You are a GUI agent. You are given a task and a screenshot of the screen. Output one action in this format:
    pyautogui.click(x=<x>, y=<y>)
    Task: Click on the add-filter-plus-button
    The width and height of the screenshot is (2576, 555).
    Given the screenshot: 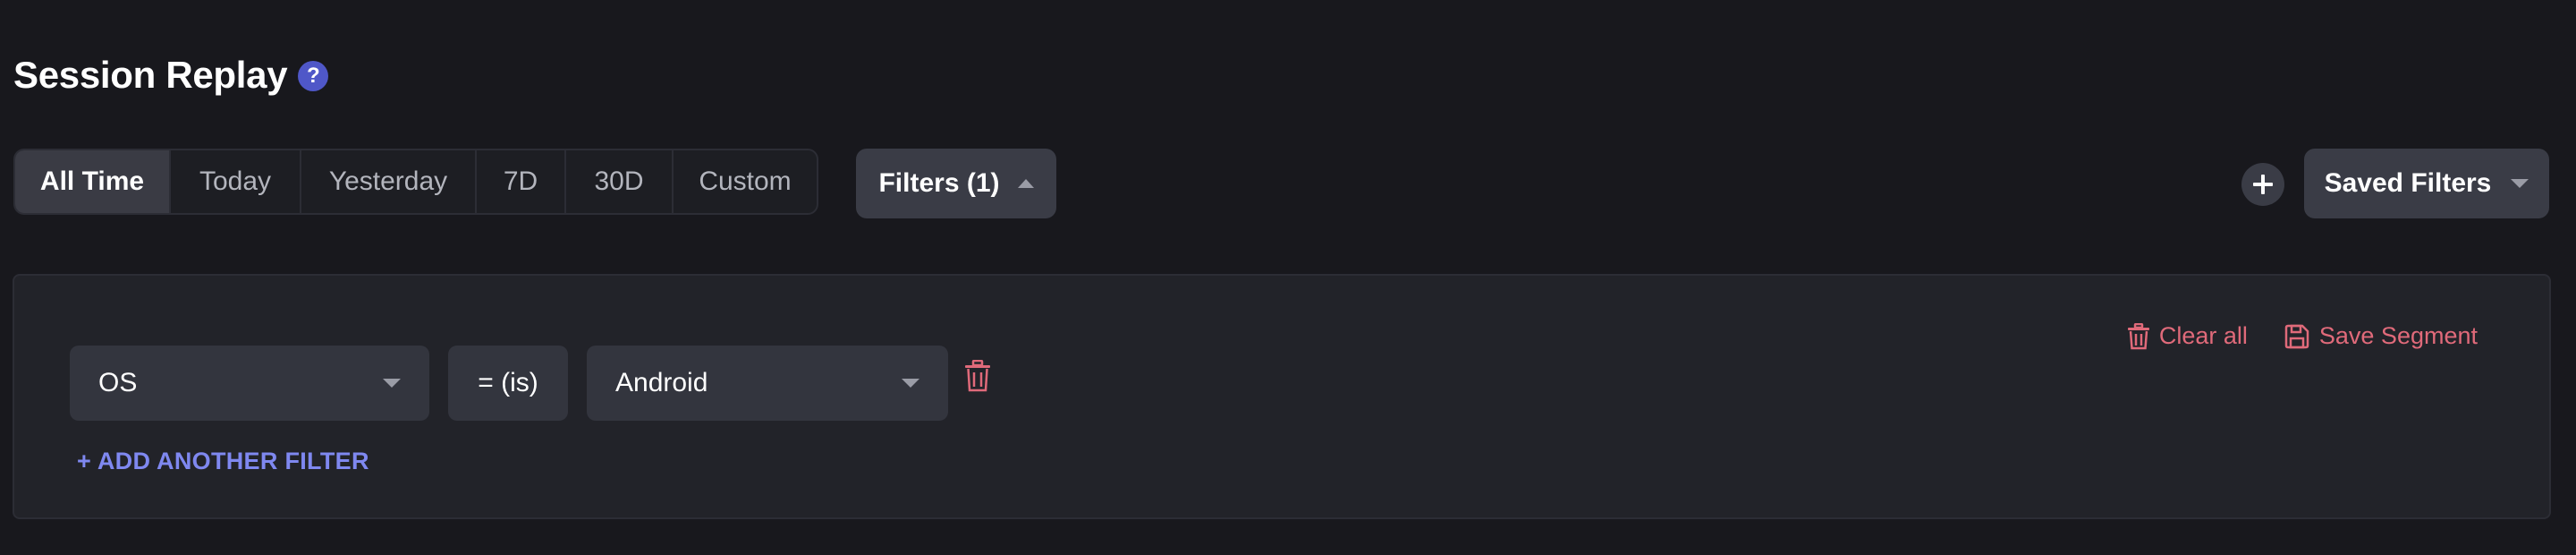 What is the action you would take?
    pyautogui.click(x=2262, y=184)
    